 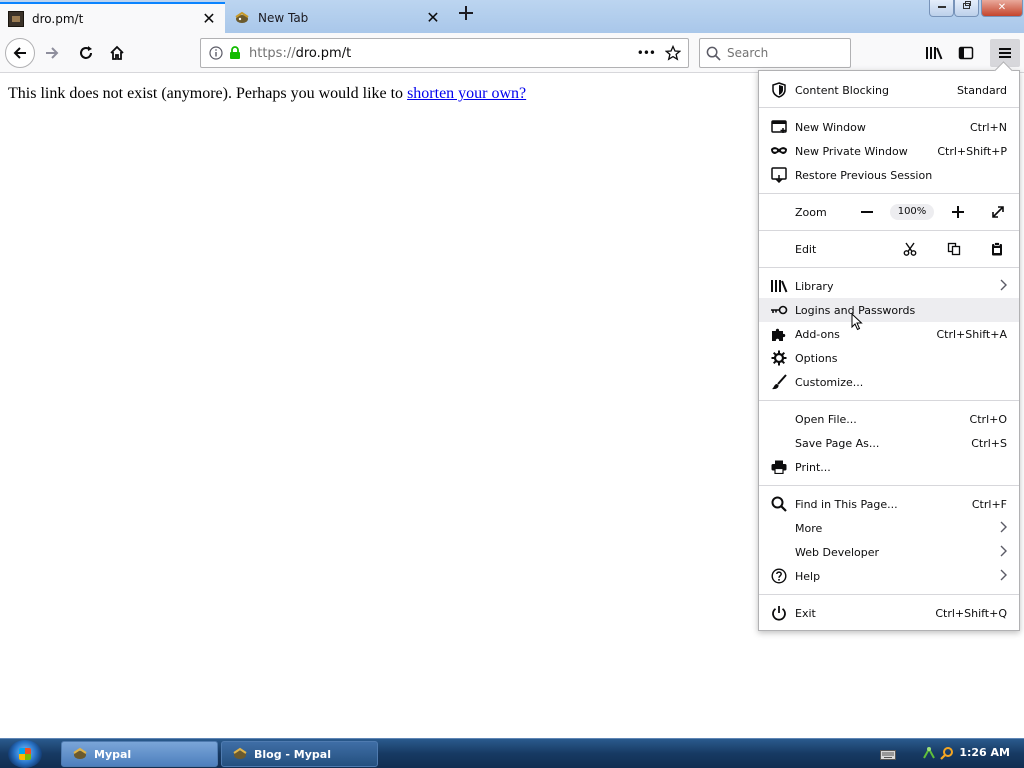 What do you see at coordinates (954, 249) in the screenshot?
I see `copy-icon` at bounding box center [954, 249].